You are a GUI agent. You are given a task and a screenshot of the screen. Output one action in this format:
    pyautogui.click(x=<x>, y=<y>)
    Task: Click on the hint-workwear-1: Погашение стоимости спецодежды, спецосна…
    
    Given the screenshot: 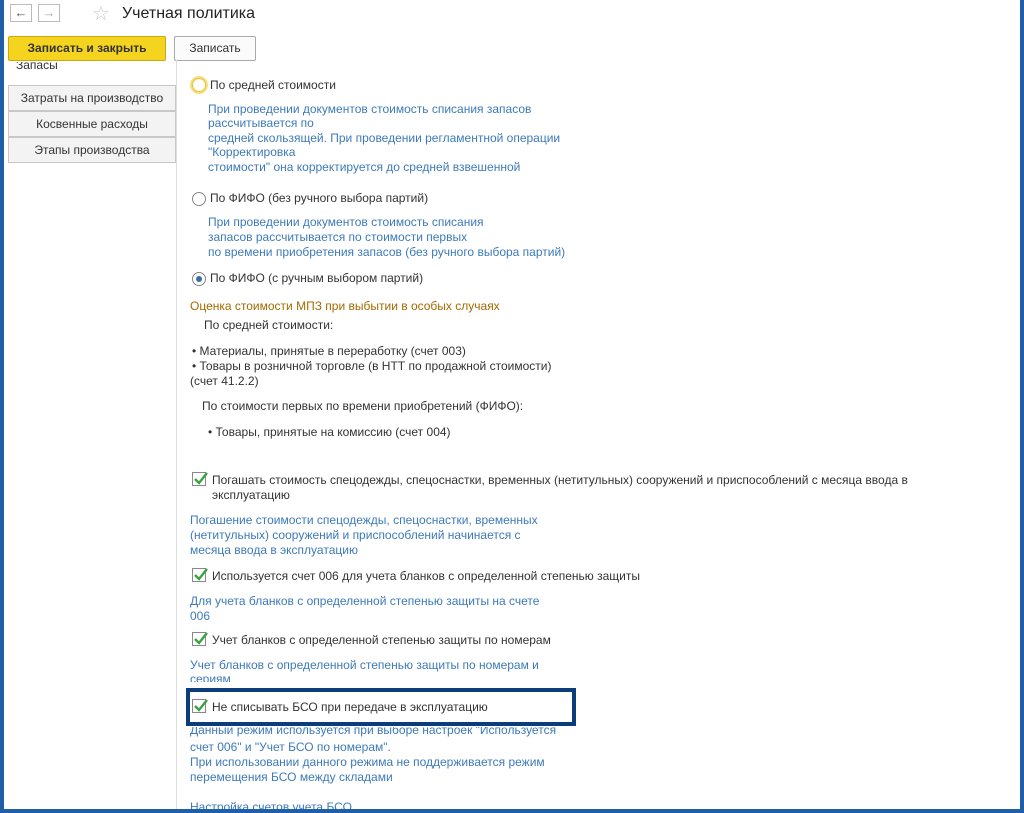 What is the action you would take?
    pyautogui.click(x=364, y=520)
    